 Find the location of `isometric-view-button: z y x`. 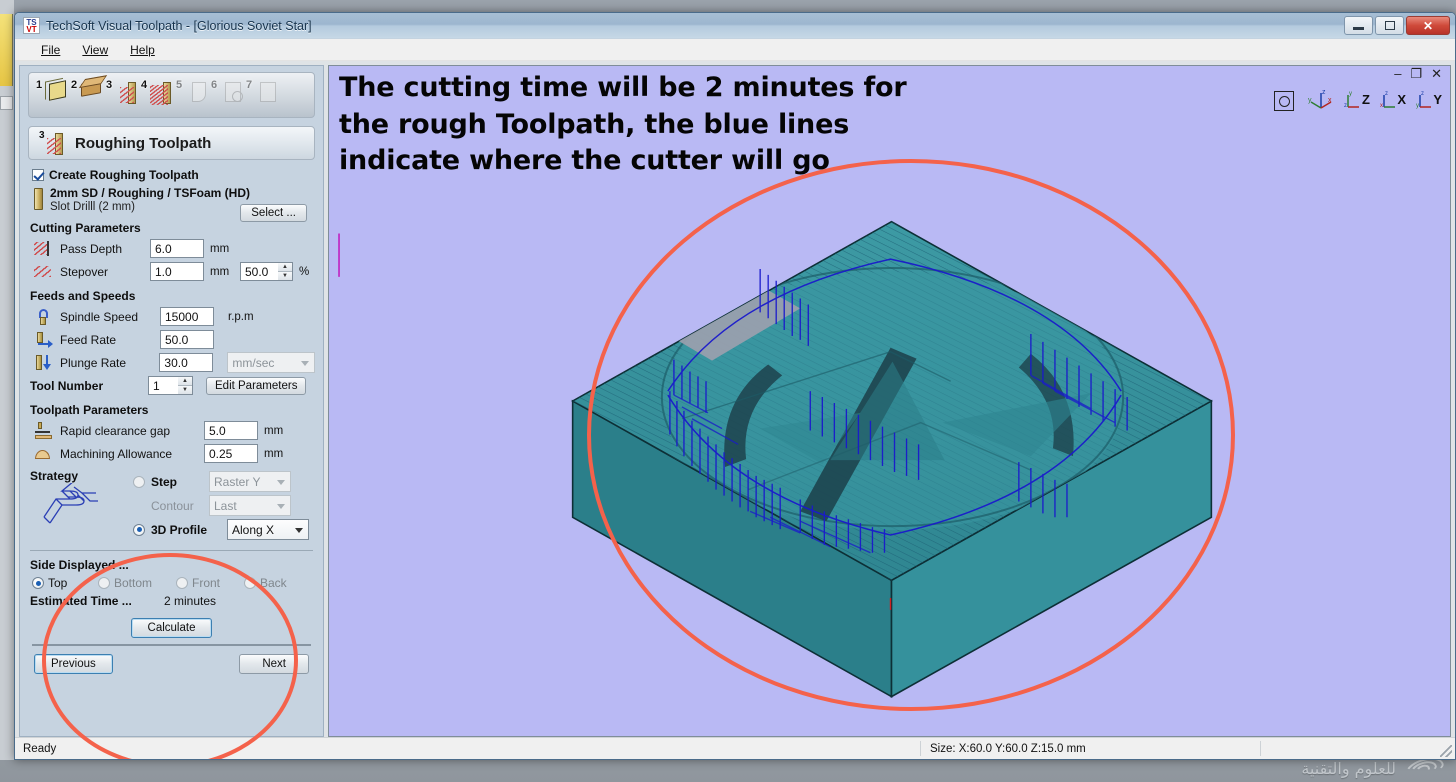

isometric-view-button: z y x is located at coordinates (1321, 101).